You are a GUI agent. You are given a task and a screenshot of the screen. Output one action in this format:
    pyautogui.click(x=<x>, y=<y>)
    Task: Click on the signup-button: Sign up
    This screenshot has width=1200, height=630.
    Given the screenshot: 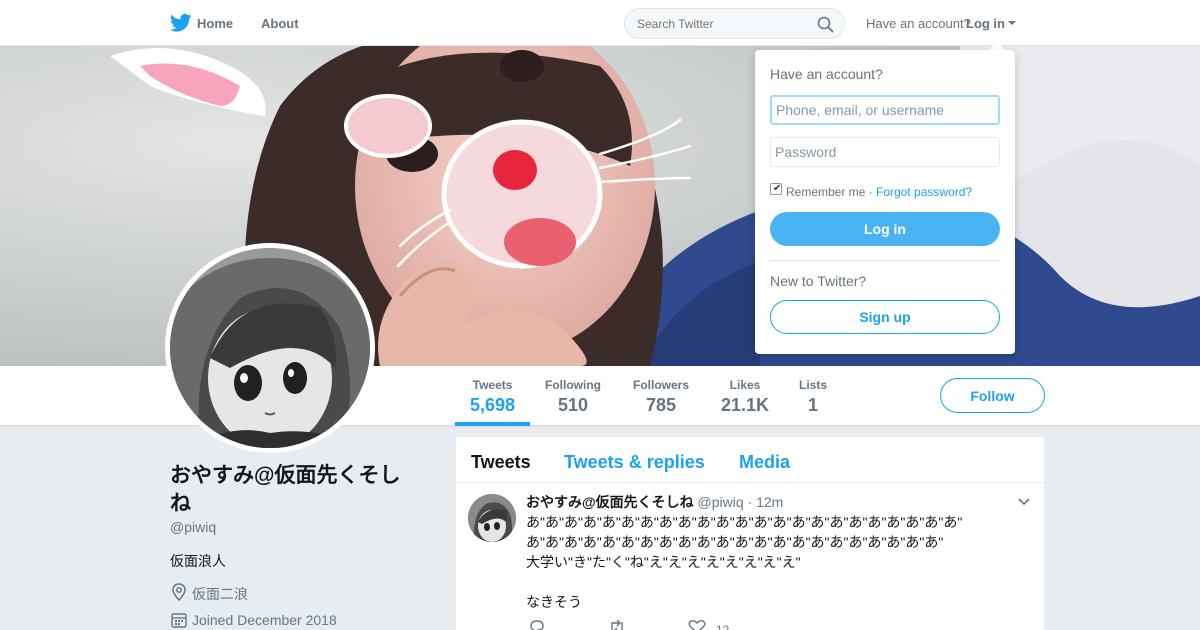 What is the action you would take?
    pyautogui.click(x=885, y=317)
    